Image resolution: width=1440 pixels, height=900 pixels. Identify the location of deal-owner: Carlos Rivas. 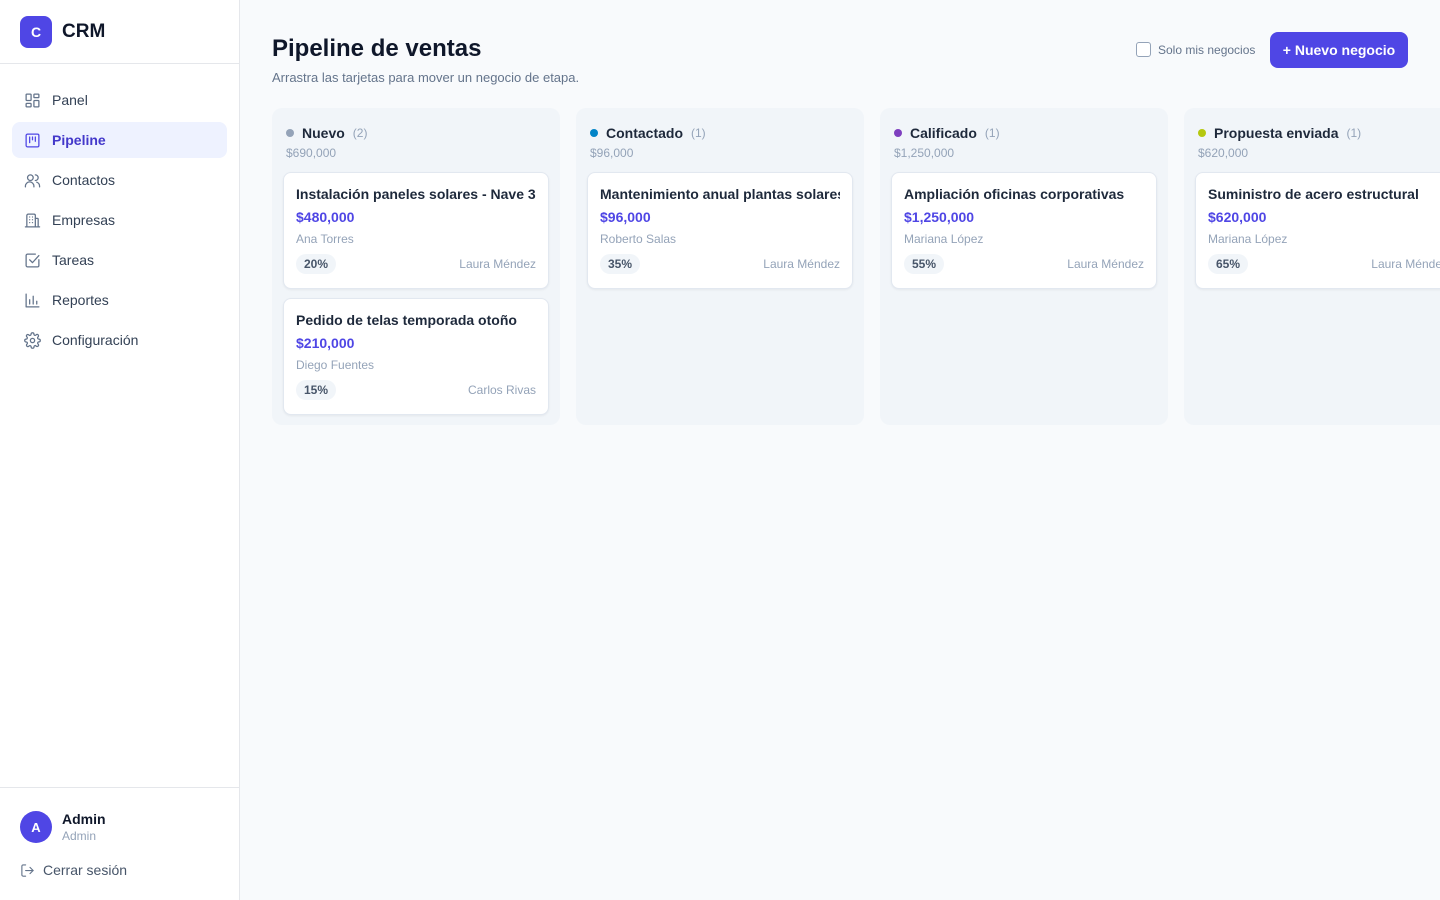
(501, 390).